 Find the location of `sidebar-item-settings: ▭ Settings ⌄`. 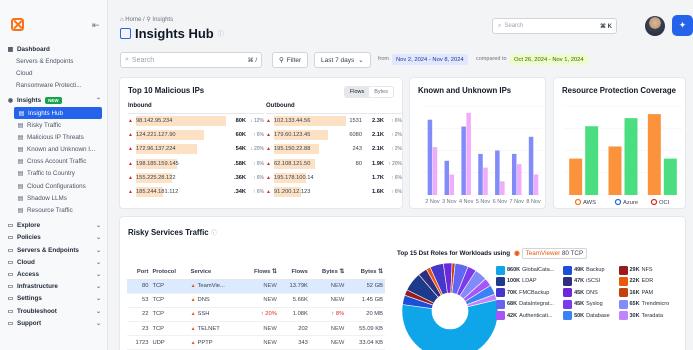

sidebar-item-settings: ▭ Settings ⌄ is located at coordinates (55, 299).